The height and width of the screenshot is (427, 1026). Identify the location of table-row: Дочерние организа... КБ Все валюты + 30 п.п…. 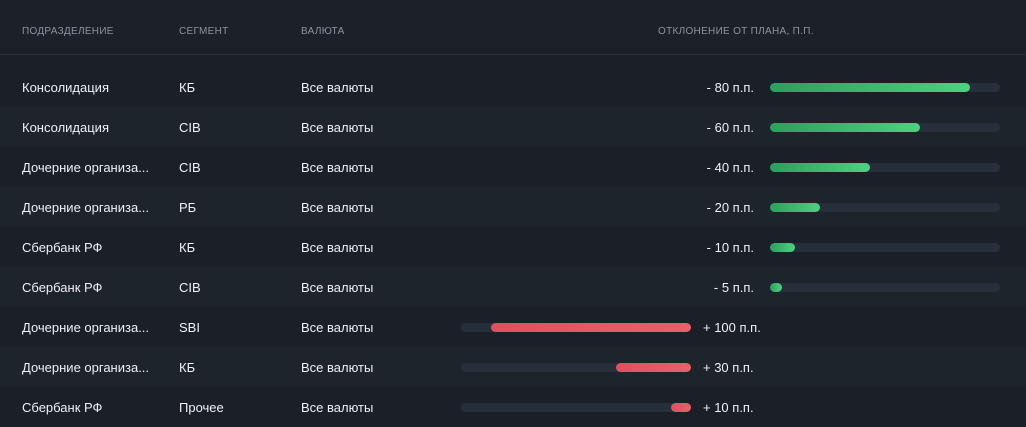
(513, 367).